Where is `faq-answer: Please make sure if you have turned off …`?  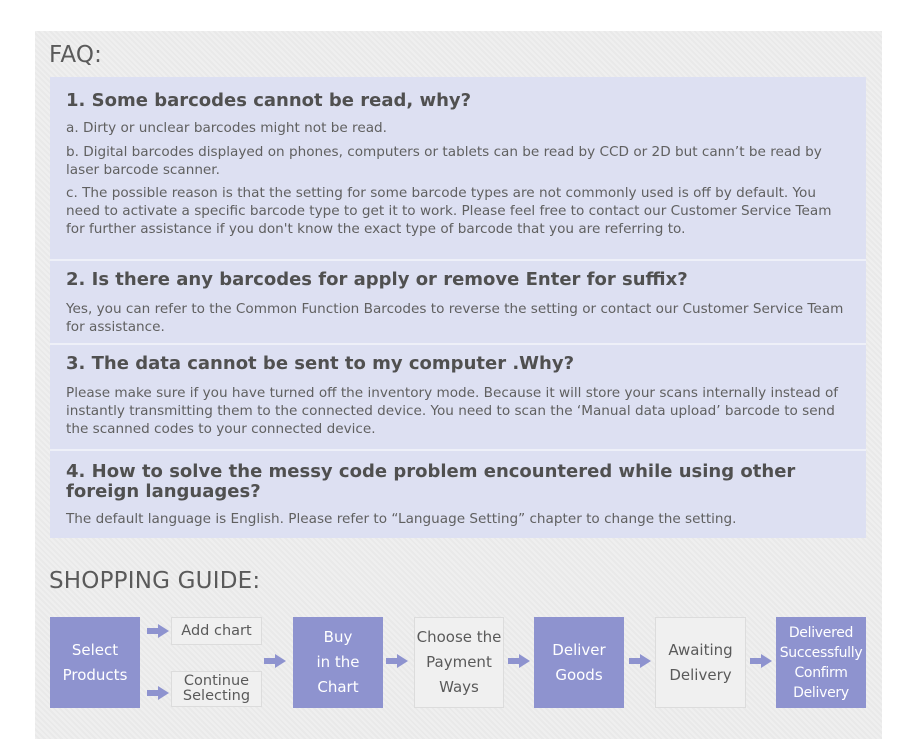 faq-answer: Please make sure if you have turned off … is located at coordinates (452, 411).